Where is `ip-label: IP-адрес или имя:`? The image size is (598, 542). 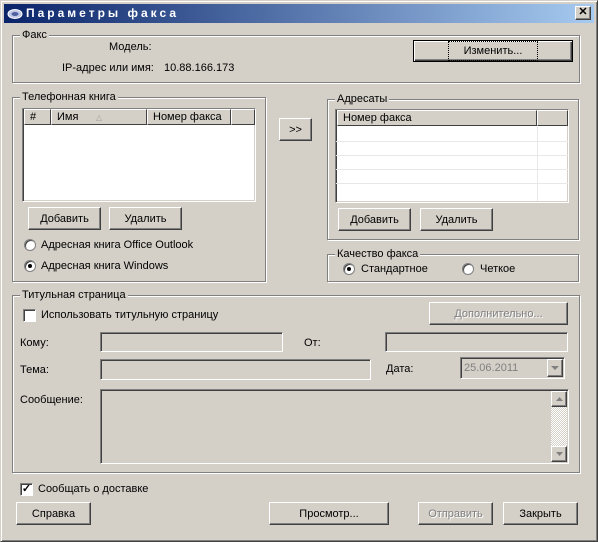 ip-label: IP-адрес или имя: is located at coordinates (108, 68).